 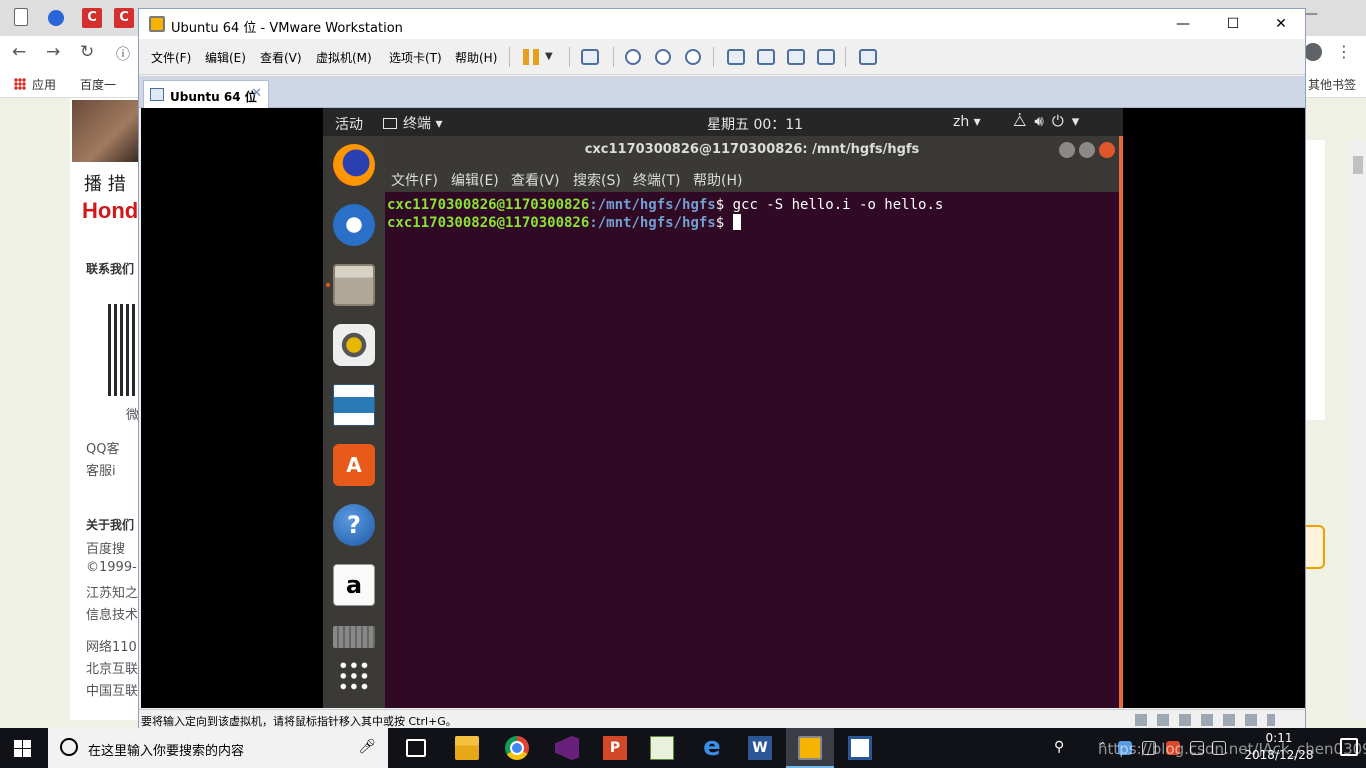 I want to click on terminal-menu-search: 搜索(S), so click(x=597, y=180).